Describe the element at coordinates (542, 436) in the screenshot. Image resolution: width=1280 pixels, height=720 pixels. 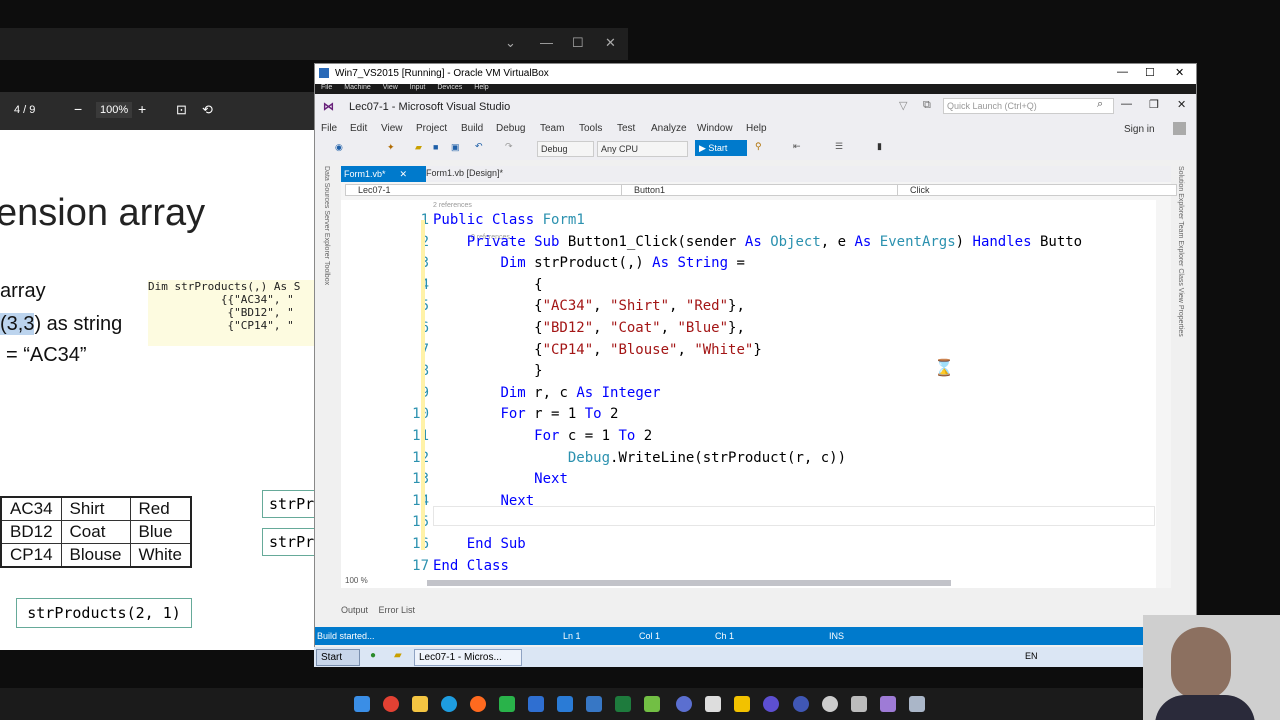
I see `code-line: For c = 1 To 2` at that location.